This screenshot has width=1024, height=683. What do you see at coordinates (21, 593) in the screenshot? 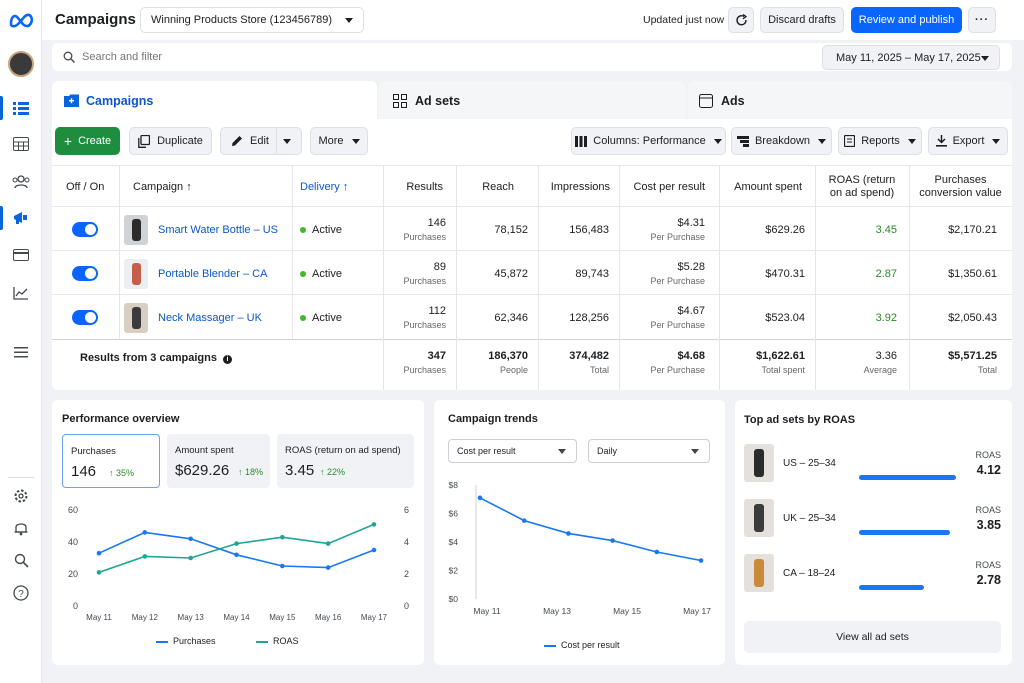
I see `help-icon: ?` at bounding box center [21, 593].